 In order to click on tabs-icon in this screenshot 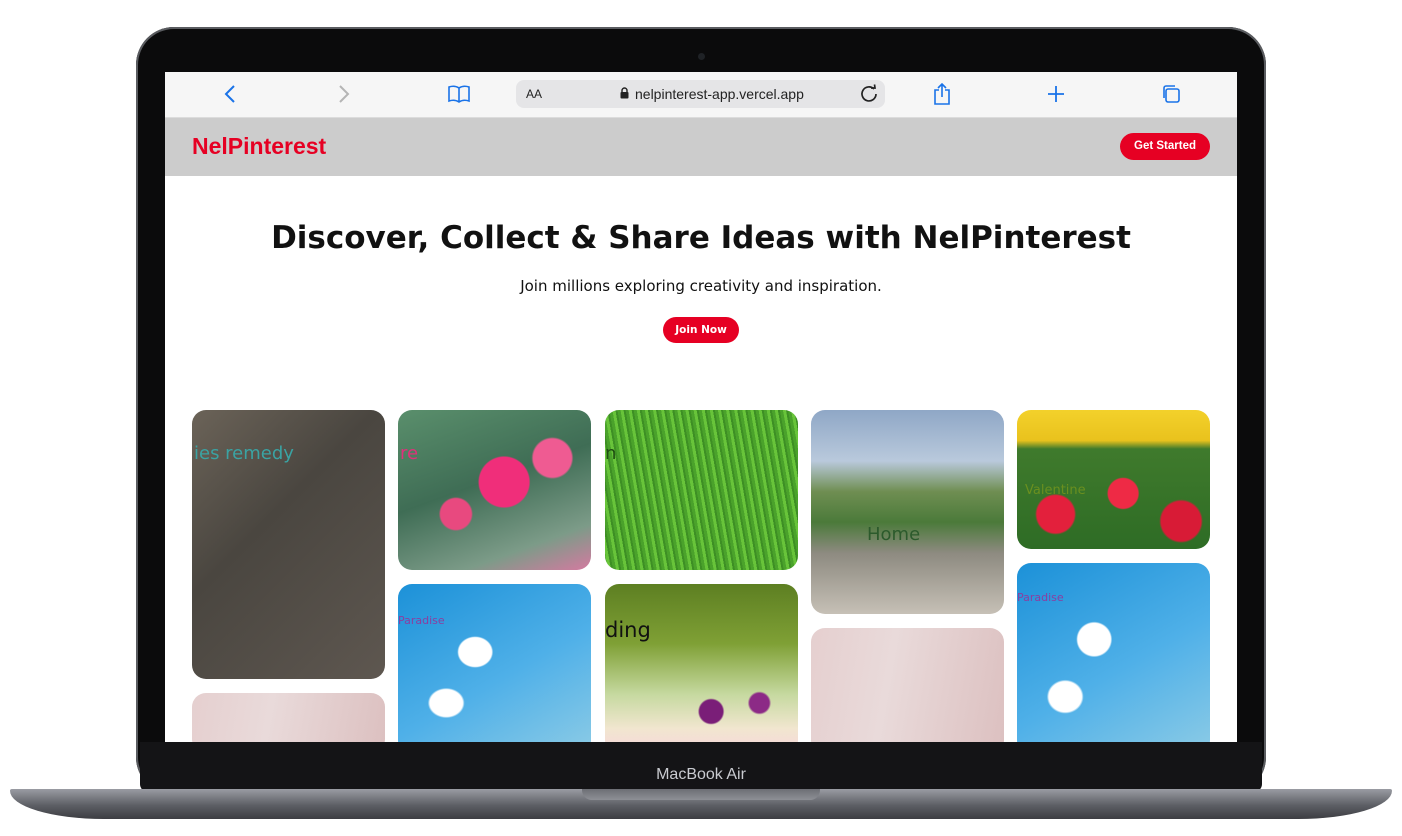, I will do `click(1171, 94)`.